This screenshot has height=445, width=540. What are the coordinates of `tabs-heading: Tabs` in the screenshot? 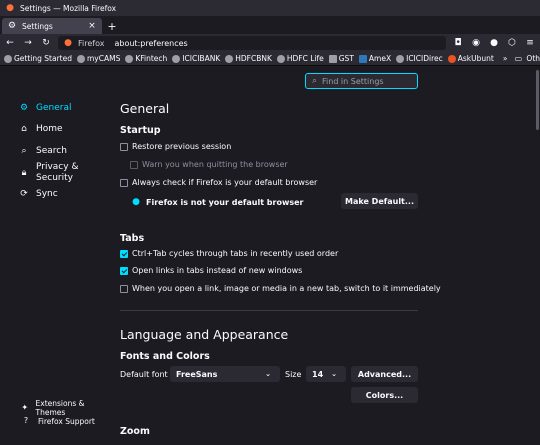 It's located at (132, 238).